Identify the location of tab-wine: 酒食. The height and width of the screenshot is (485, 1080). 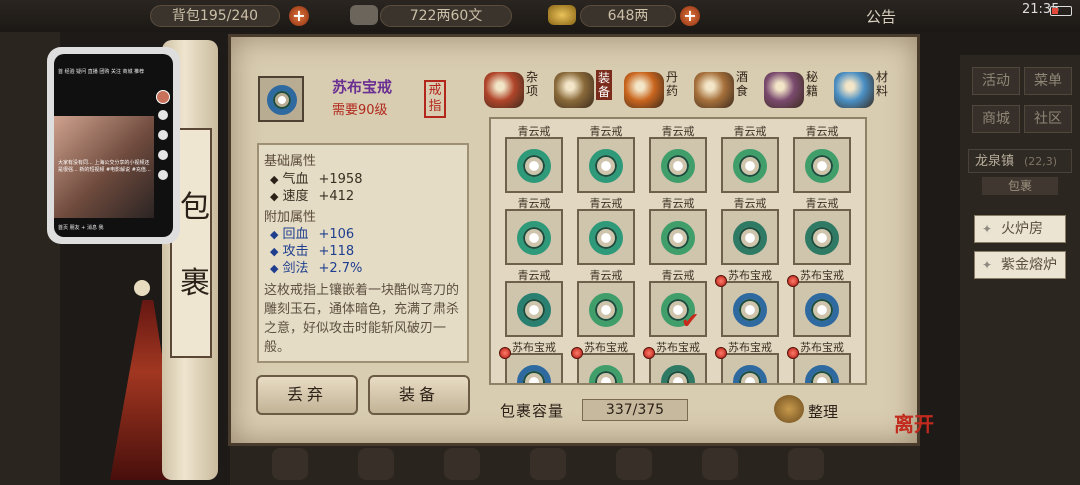
(729, 89).